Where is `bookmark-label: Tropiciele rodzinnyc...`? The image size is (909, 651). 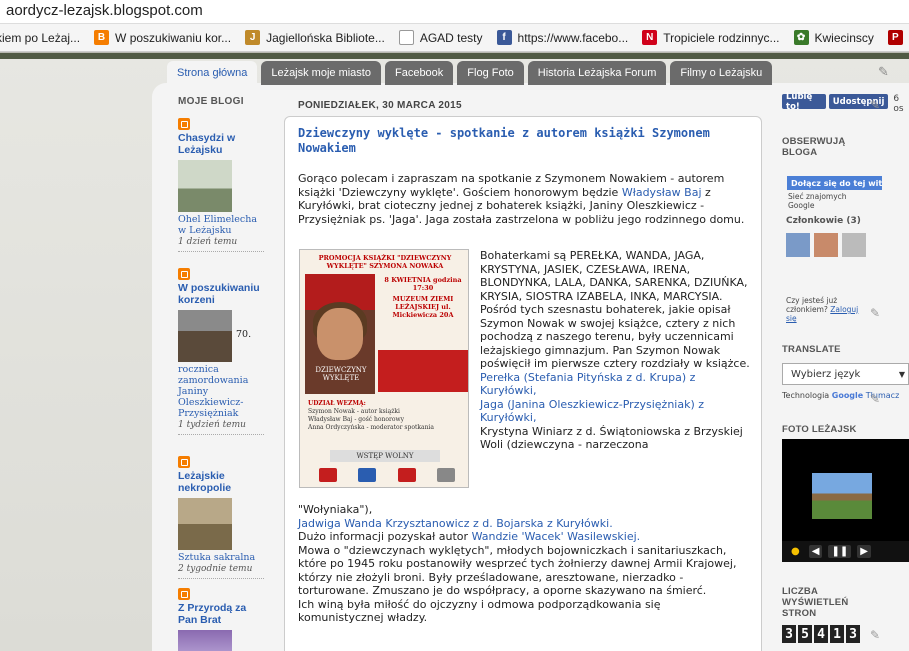
bookmark-label: Tropiciele rodzinnyc... is located at coordinates (721, 37).